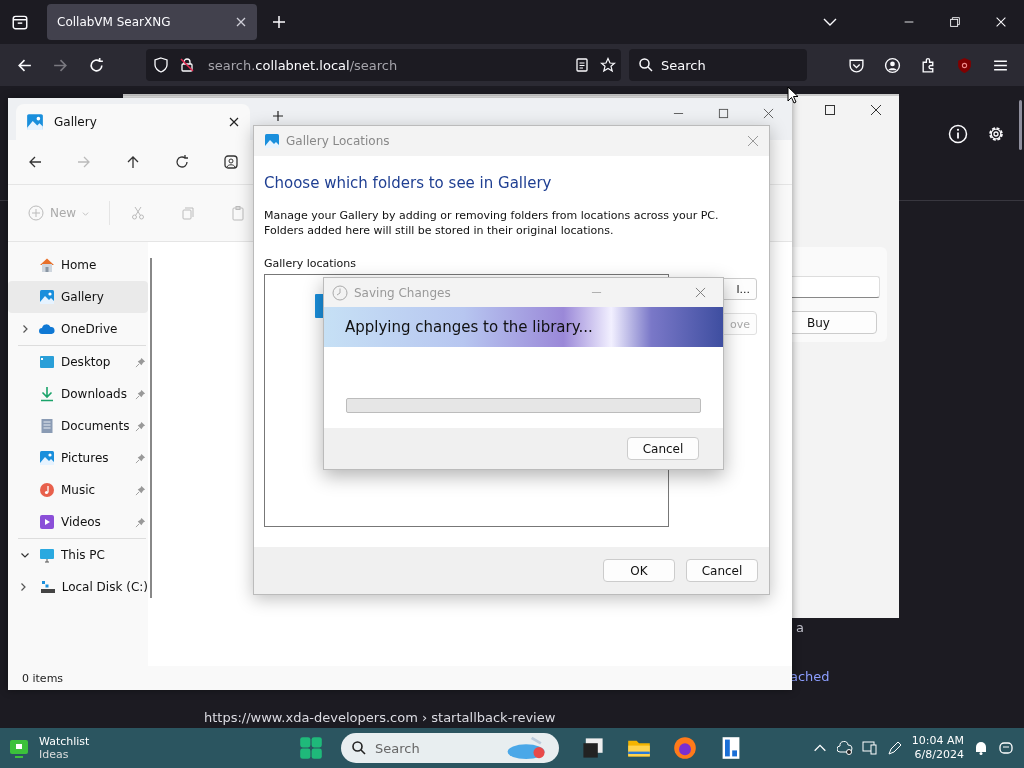  Describe the element at coordinates (152, 22) in the screenshot. I see `browser-tab: CollabVM SearXNG` at that location.